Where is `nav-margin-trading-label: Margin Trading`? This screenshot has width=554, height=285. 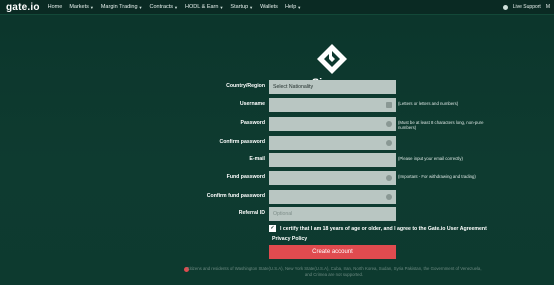 nav-margin-trading-label: Margin Trading is located at coordinates (119, 7).